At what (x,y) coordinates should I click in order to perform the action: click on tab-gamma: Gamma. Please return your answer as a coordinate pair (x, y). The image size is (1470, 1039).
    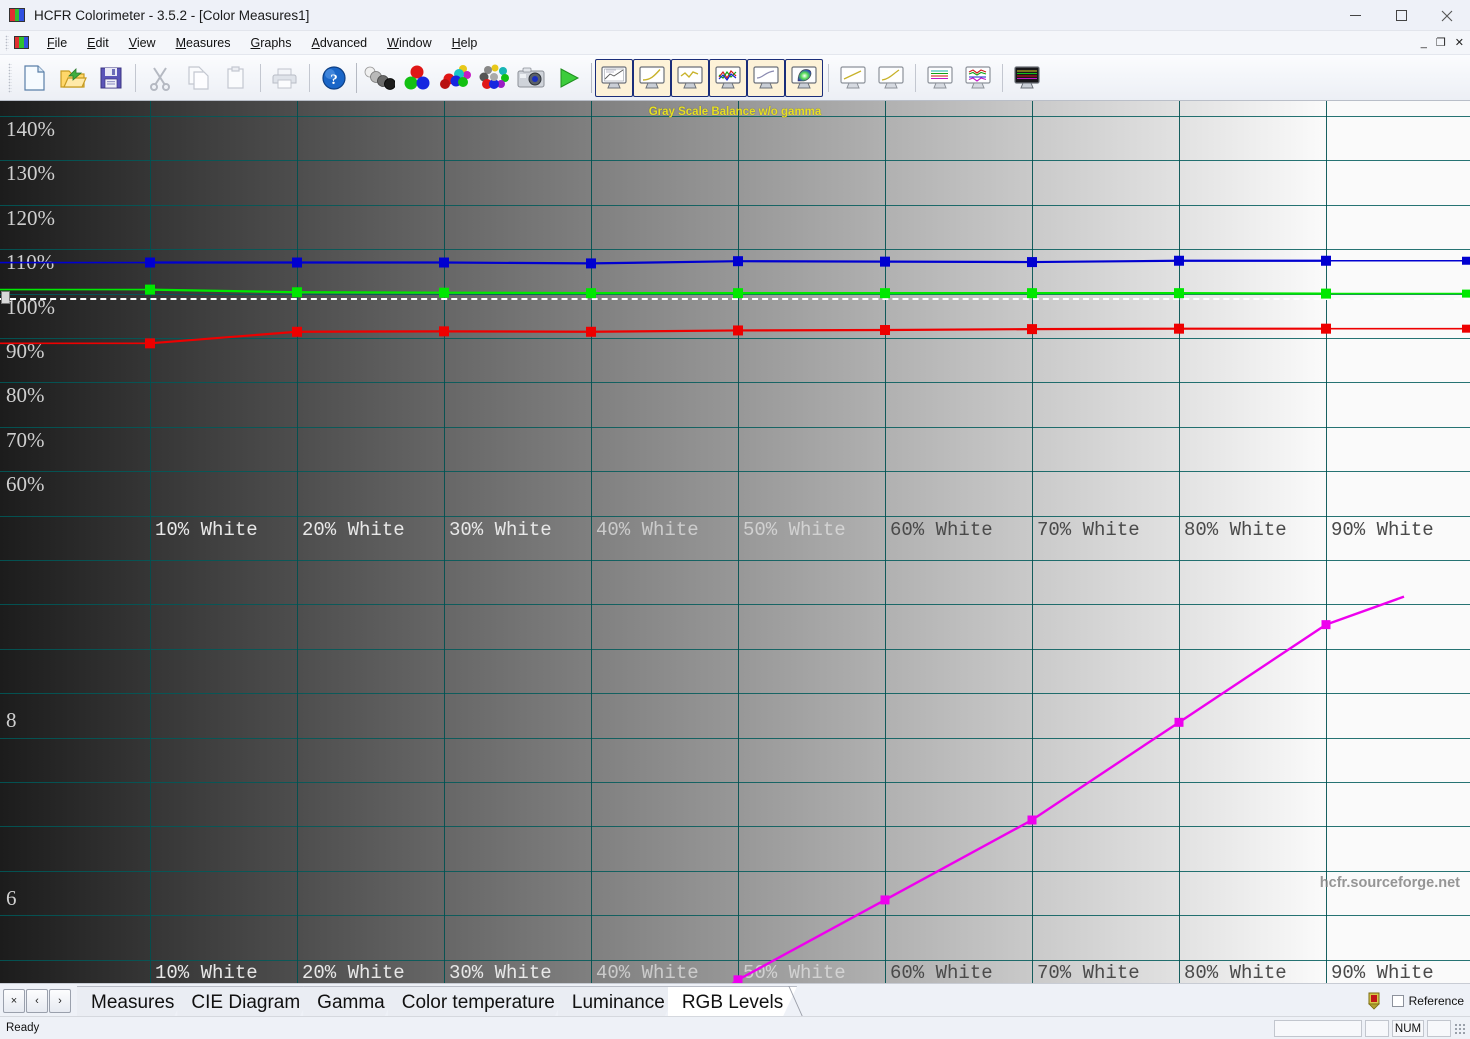
    Looking at the image, I should click on (351, 1001).